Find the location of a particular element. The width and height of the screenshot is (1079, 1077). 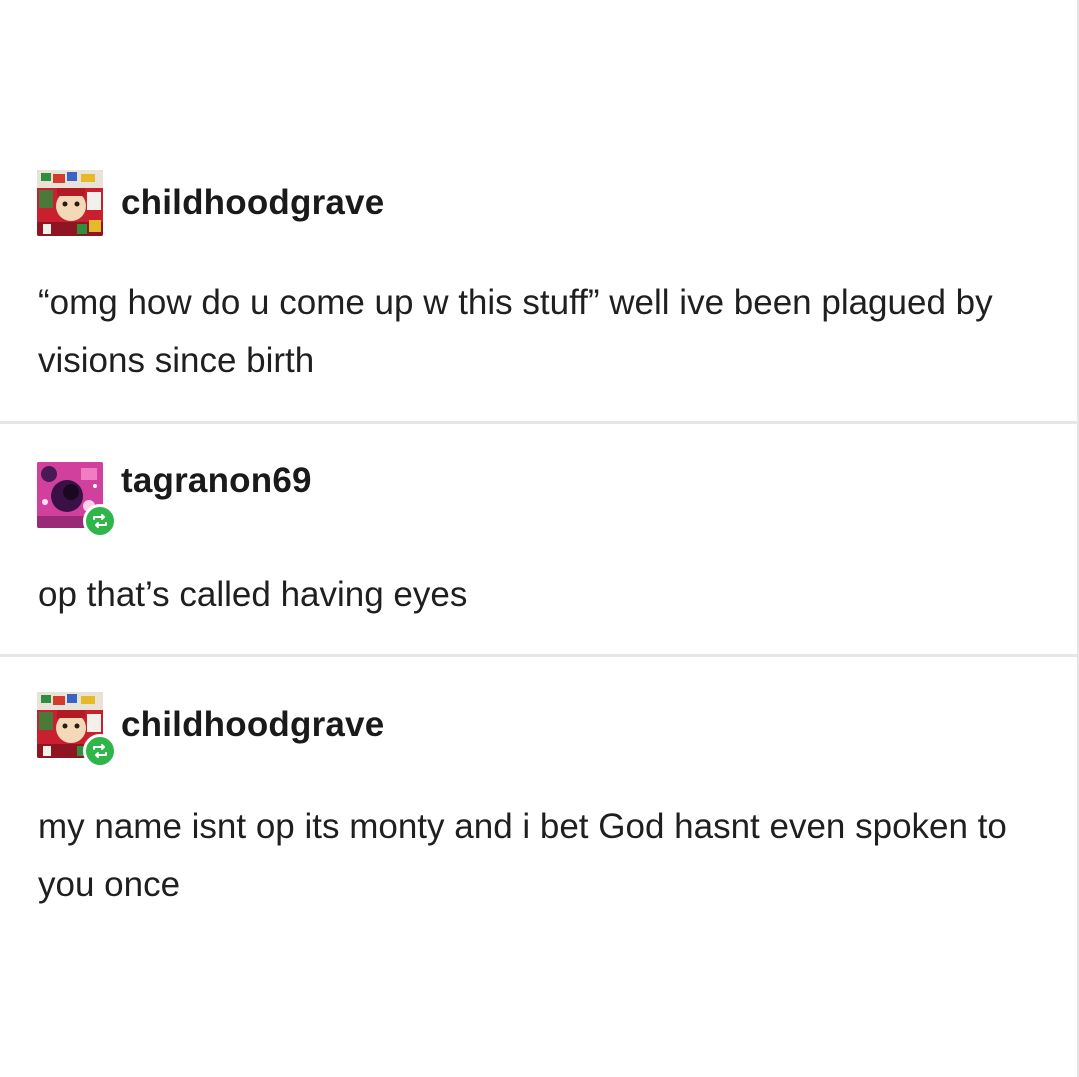

post-header: tagranon69 is located at coordinates (174, 499).